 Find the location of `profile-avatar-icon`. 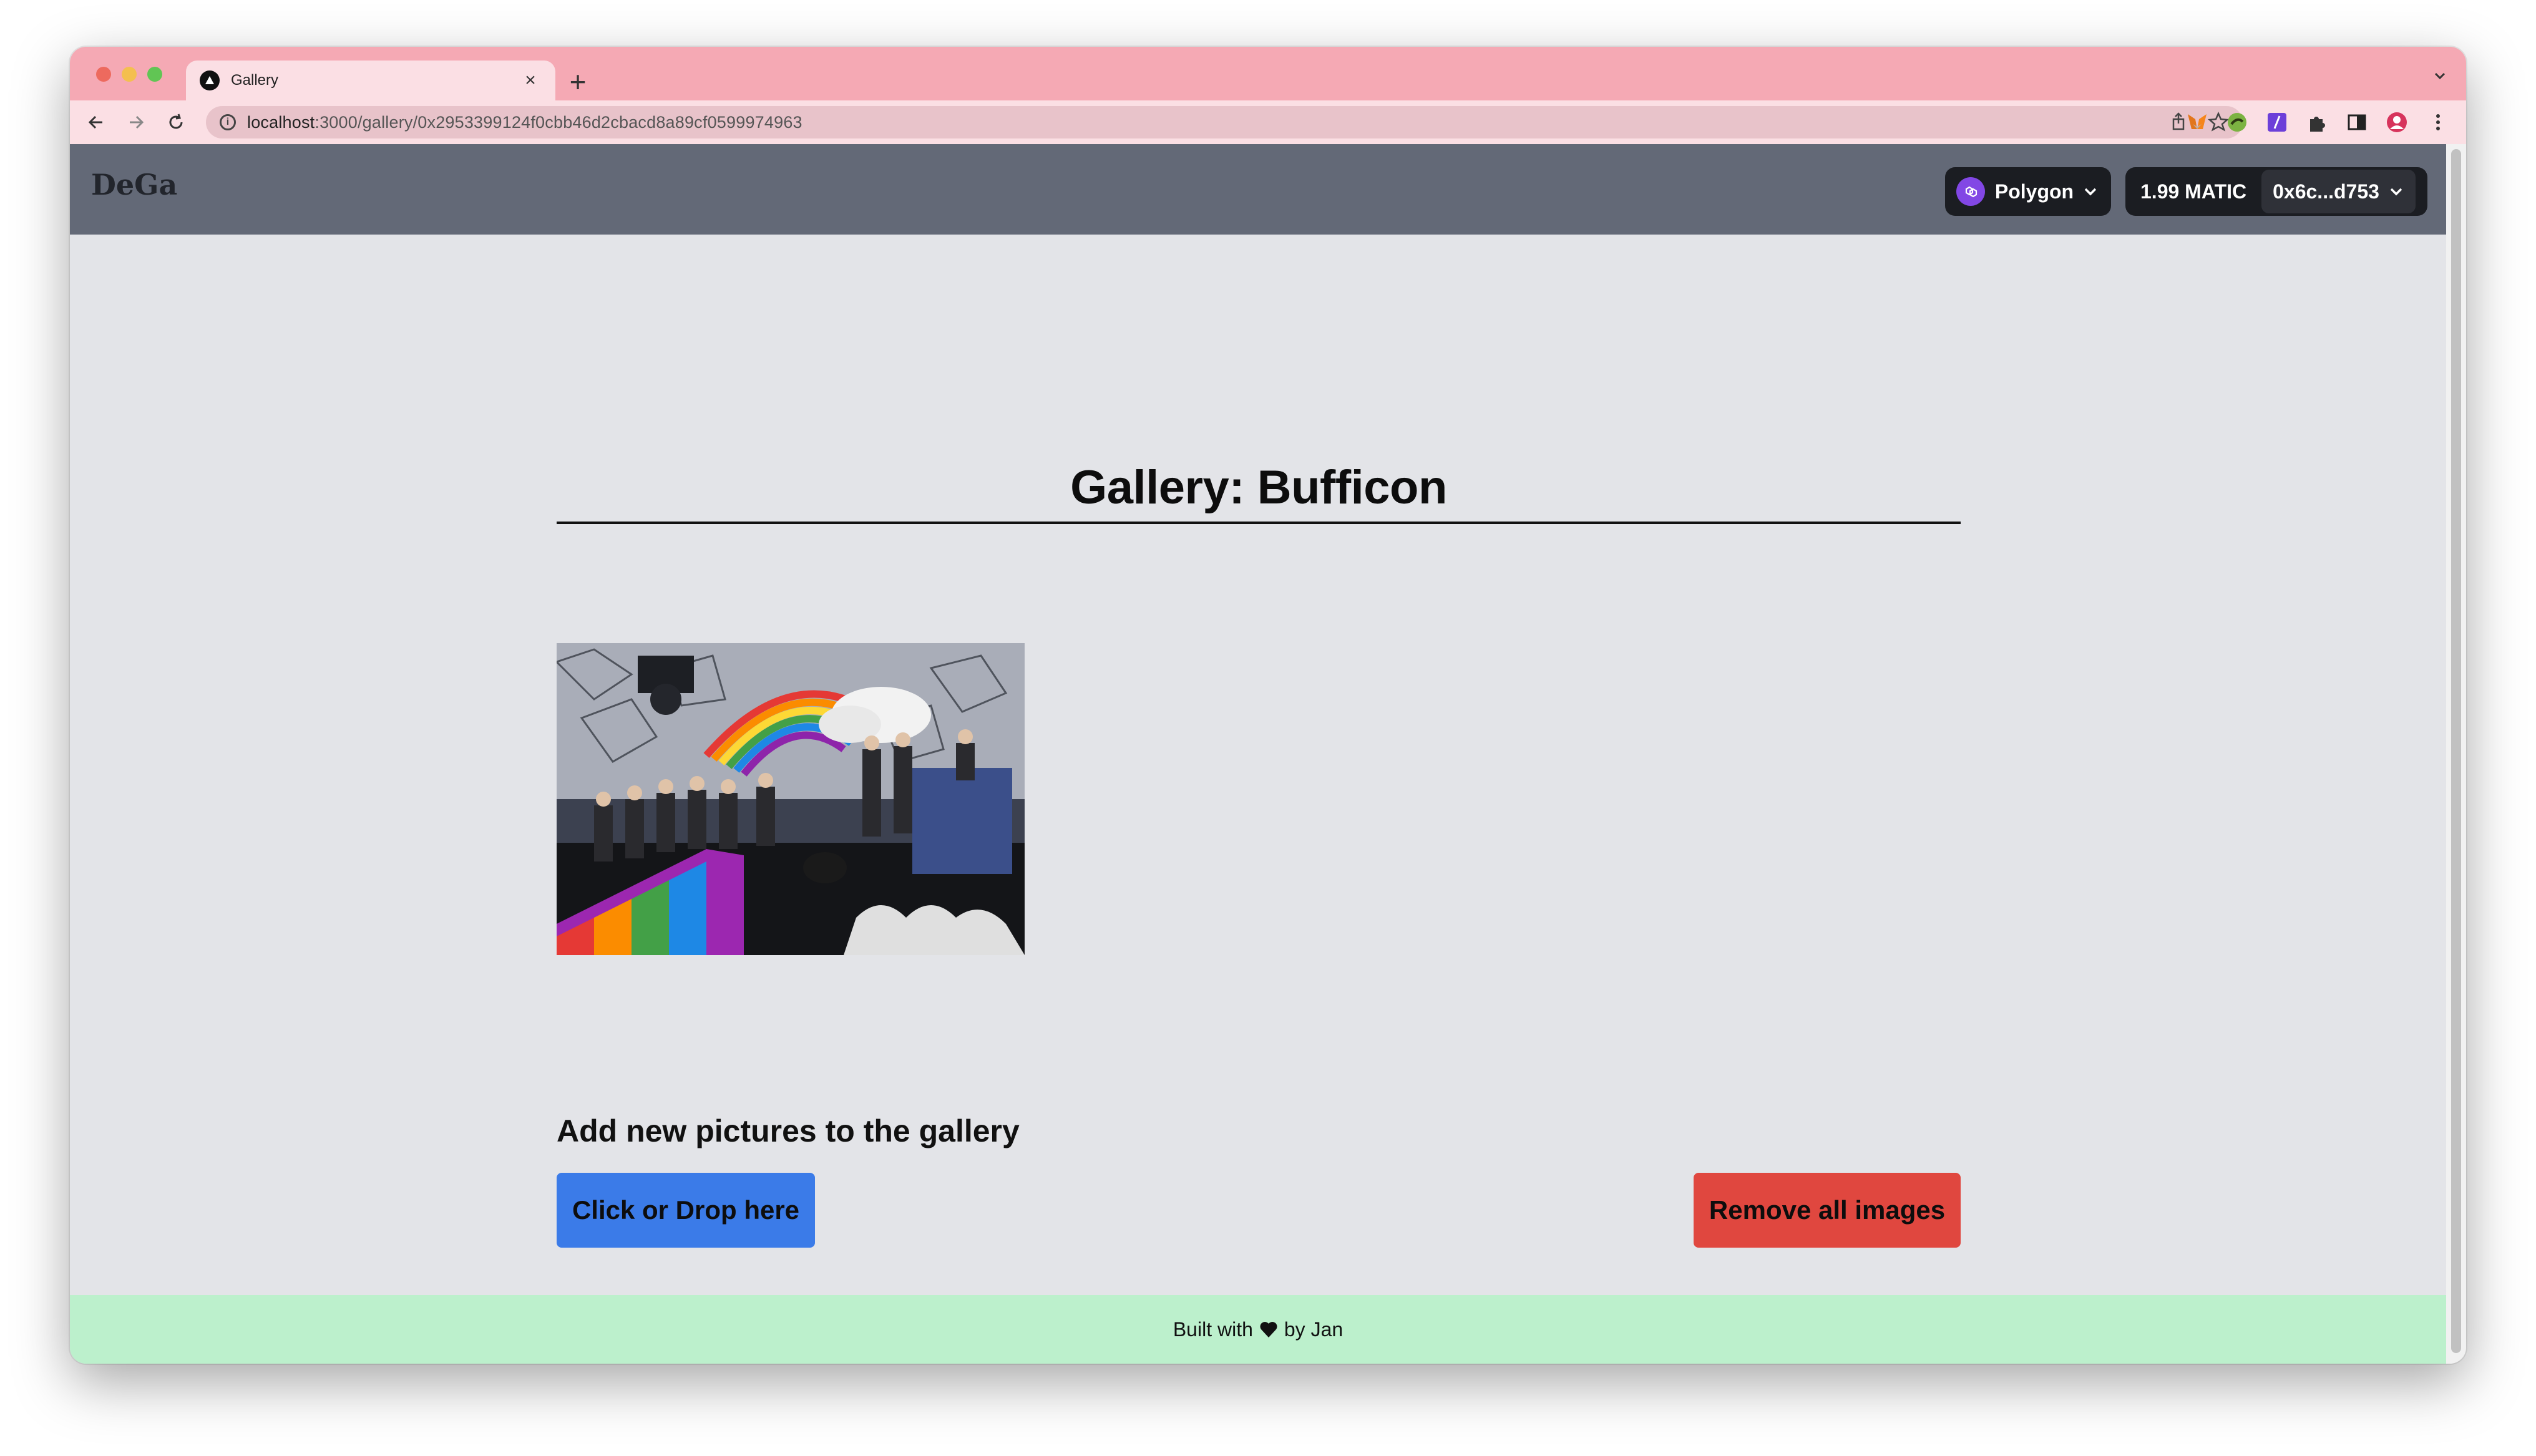

profile-avatar-icon is located at coordinates (2397, 122).